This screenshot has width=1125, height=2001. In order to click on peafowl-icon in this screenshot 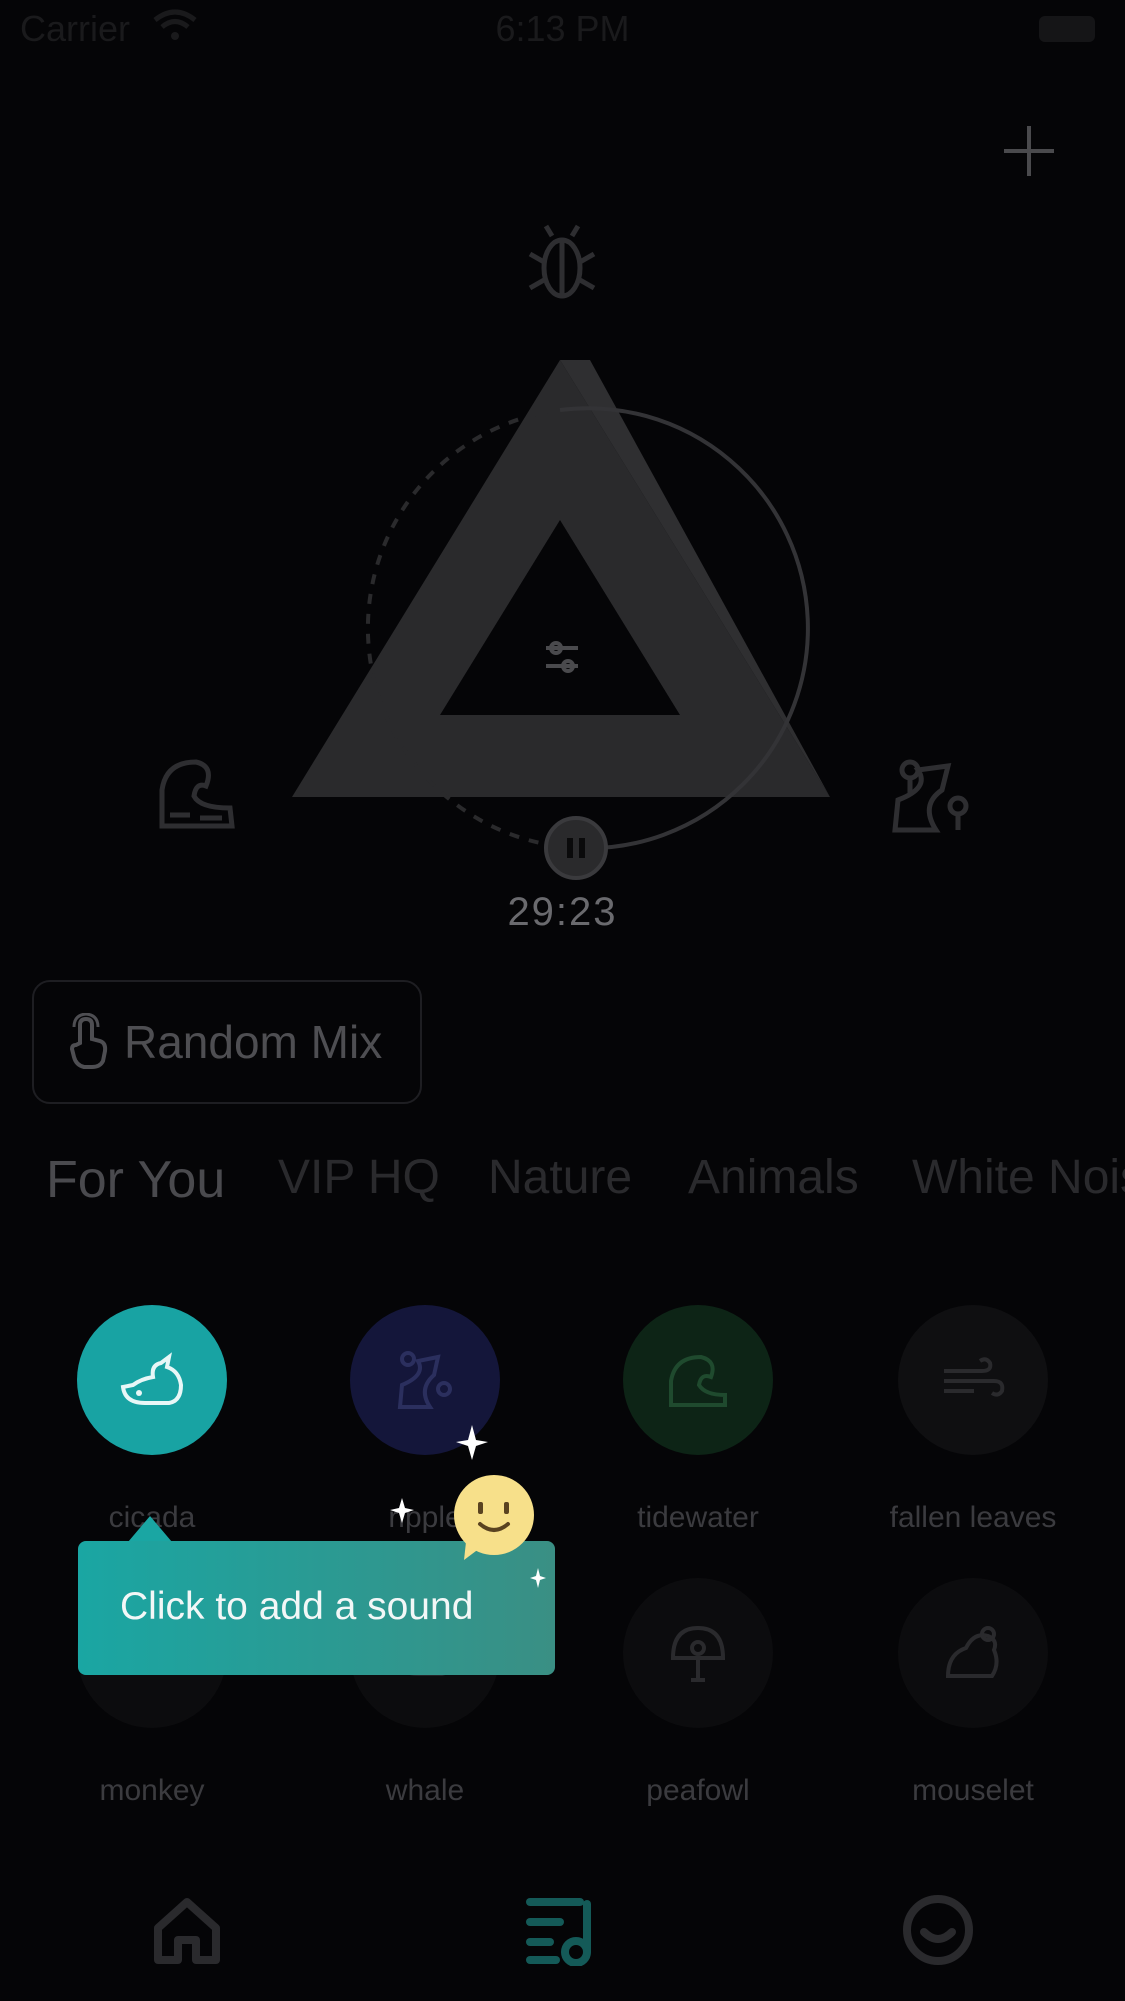, I will do `click(698, 1653)`.